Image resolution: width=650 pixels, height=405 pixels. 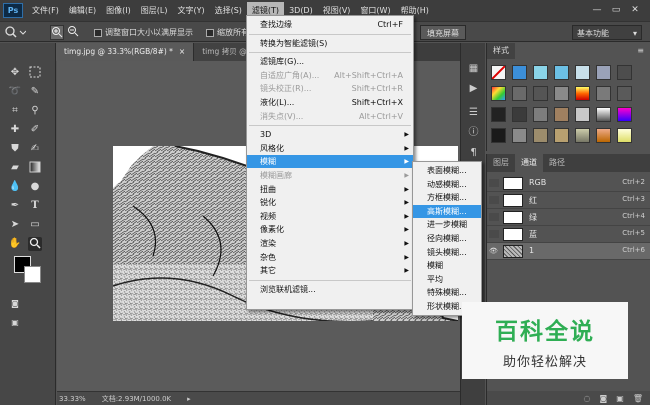 I want to click on zoom-tool-icon, so click(x=35, y=244).